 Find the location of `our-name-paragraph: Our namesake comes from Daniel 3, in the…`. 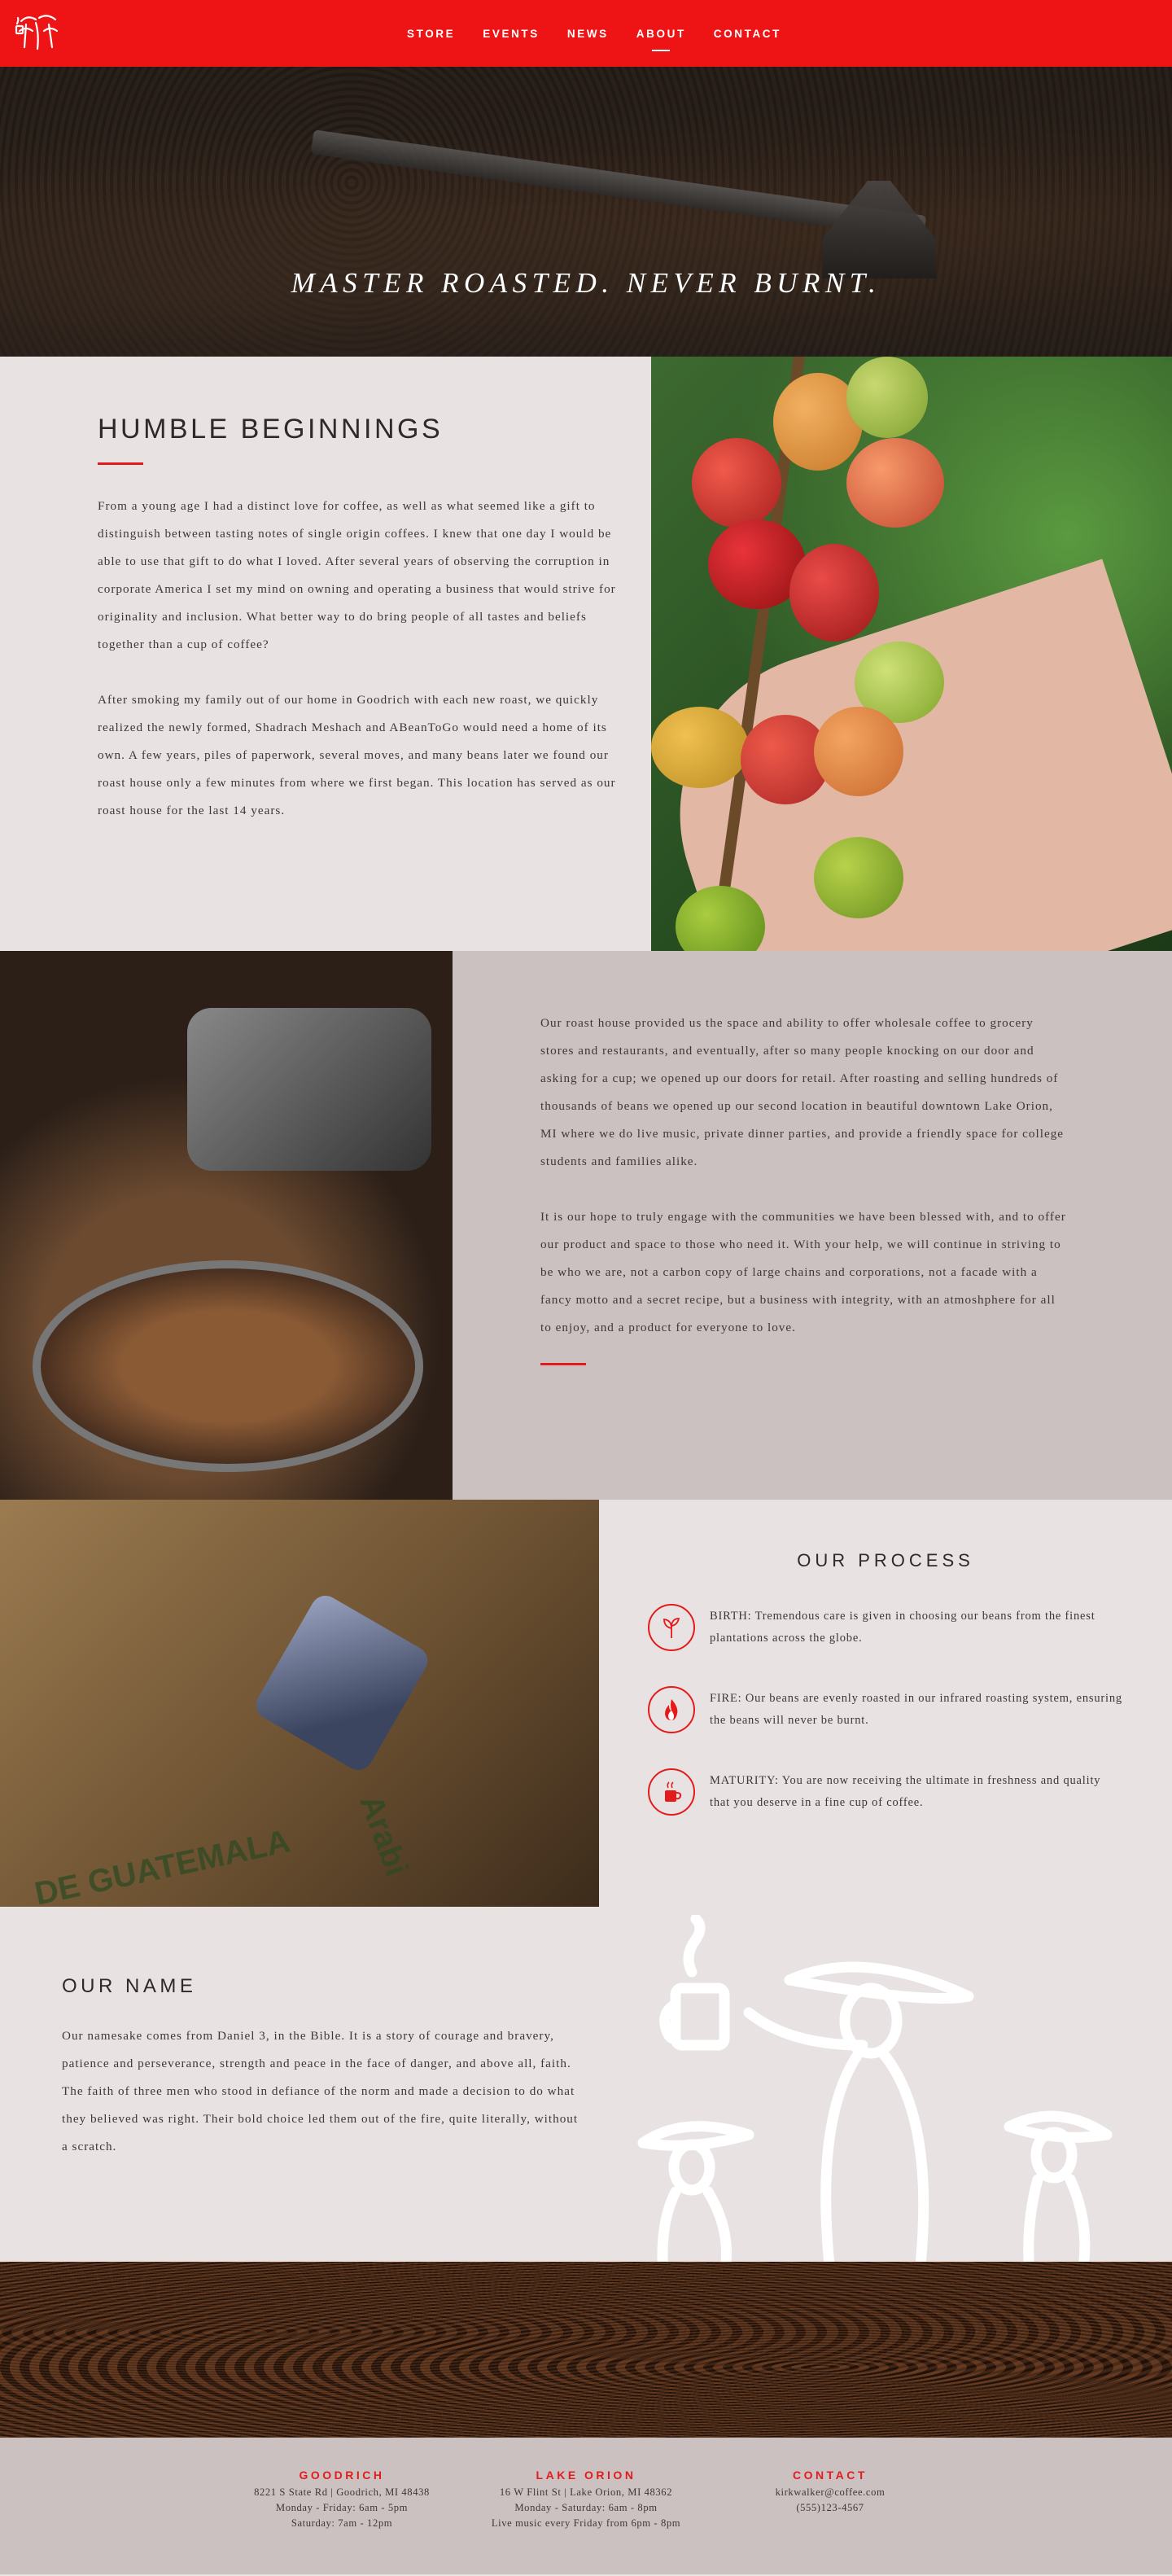

our-name-paragraph: Our namesake comes from Daniel 3, in the… is located at coordinates (320, 2091).